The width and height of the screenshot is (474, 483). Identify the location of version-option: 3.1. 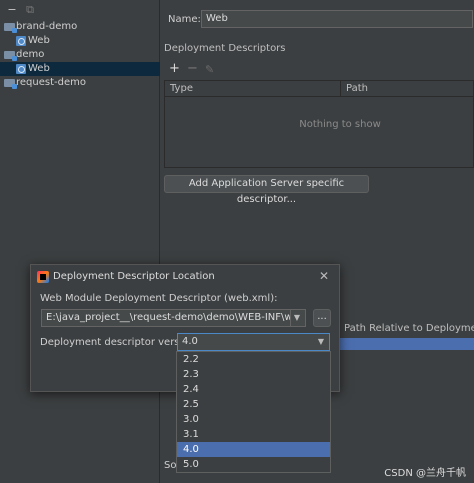
(253, 434).